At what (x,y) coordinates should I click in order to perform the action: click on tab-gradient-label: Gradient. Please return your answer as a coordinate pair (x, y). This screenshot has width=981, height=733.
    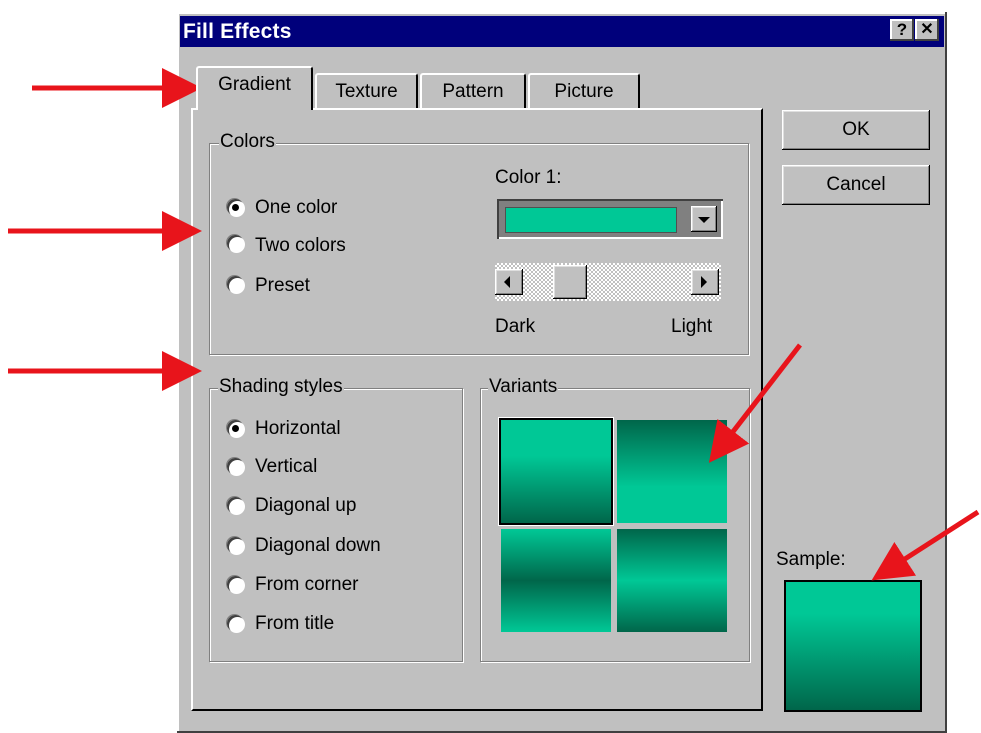
    Looking at the image, I should click on (254, 84).